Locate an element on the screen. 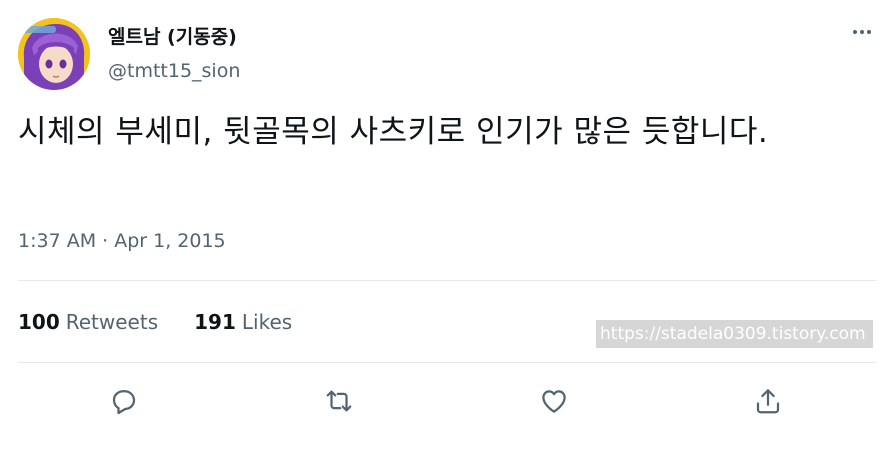  retweet-button is located at coordinates (339, 401).